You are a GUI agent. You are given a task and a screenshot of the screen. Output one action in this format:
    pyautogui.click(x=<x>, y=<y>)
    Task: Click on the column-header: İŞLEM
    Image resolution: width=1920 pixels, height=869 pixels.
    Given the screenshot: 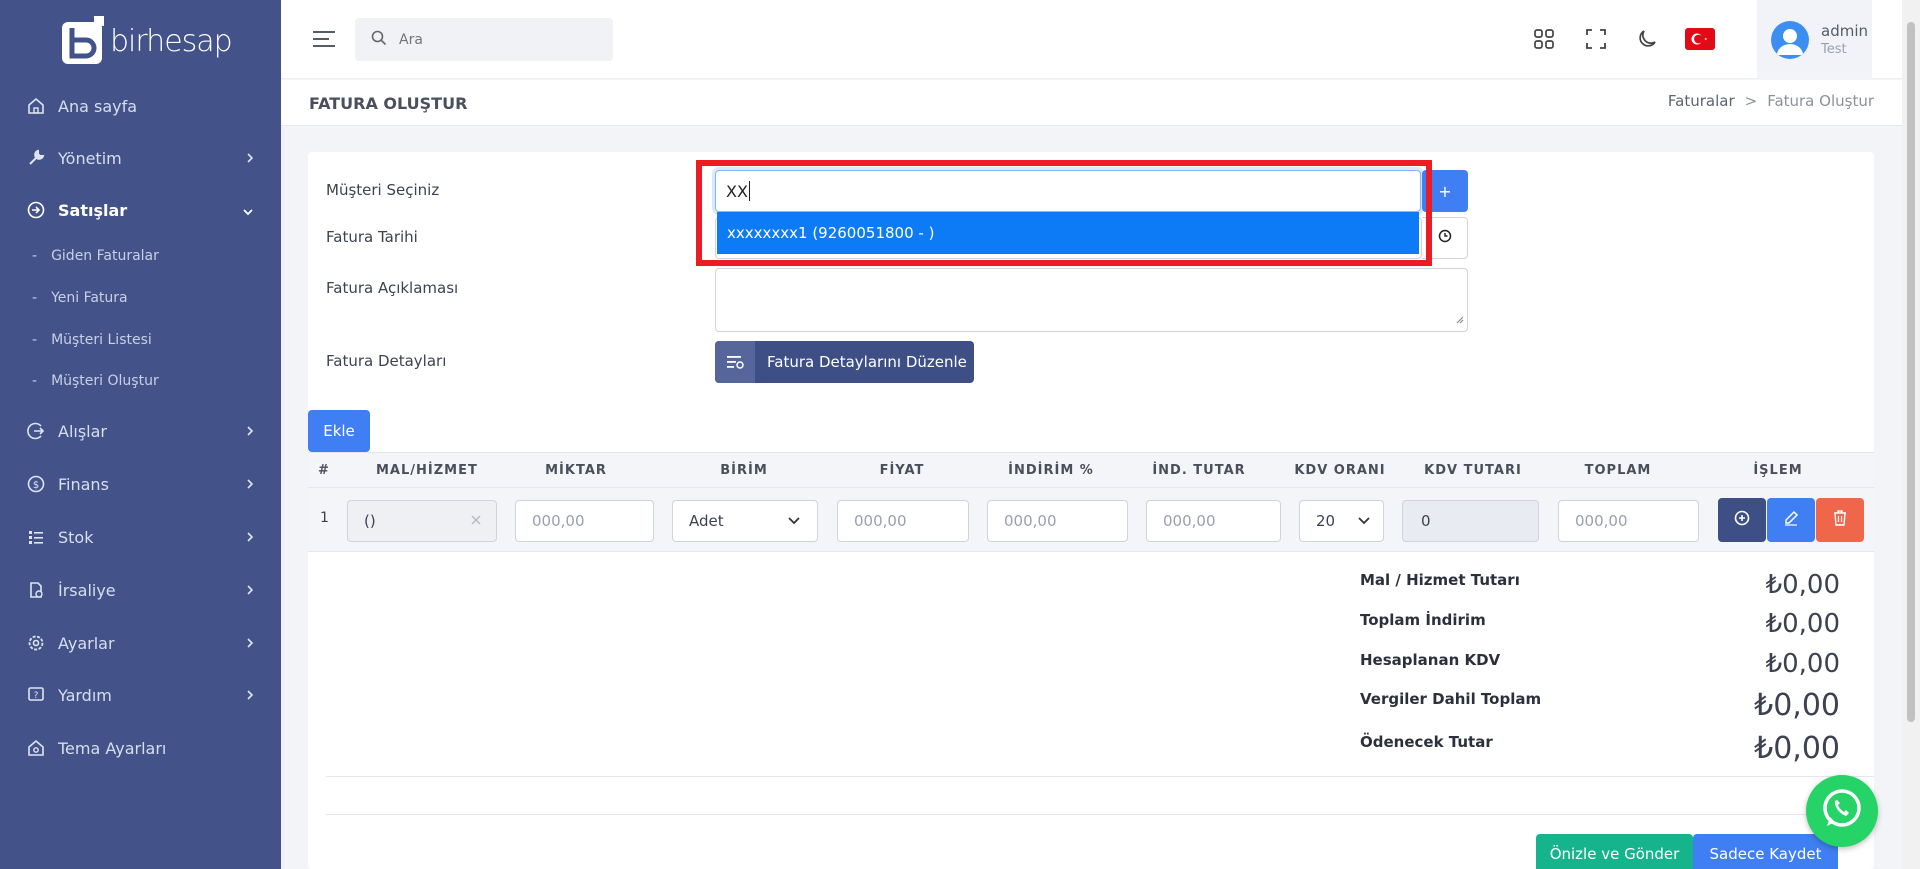 What is the action you would take?
    pyautogui.click(x=1778, y=470)
    